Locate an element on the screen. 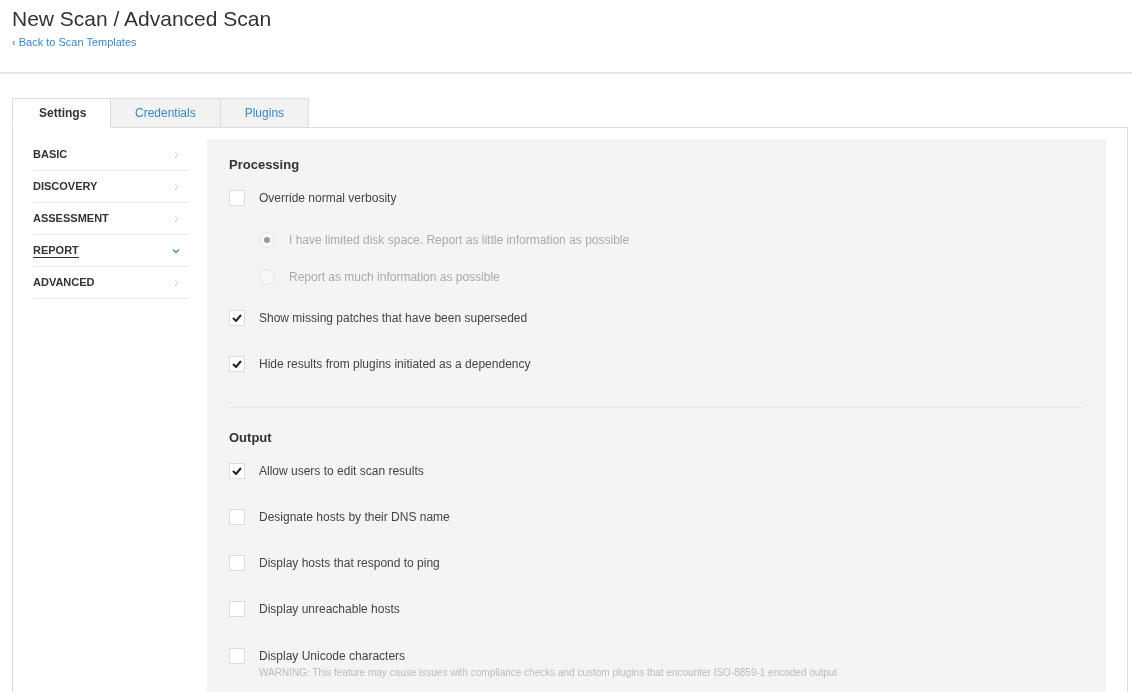 This screenshot has height=692, width=1132. sidebar-item: BASIC is located at coordinates (110, 155).